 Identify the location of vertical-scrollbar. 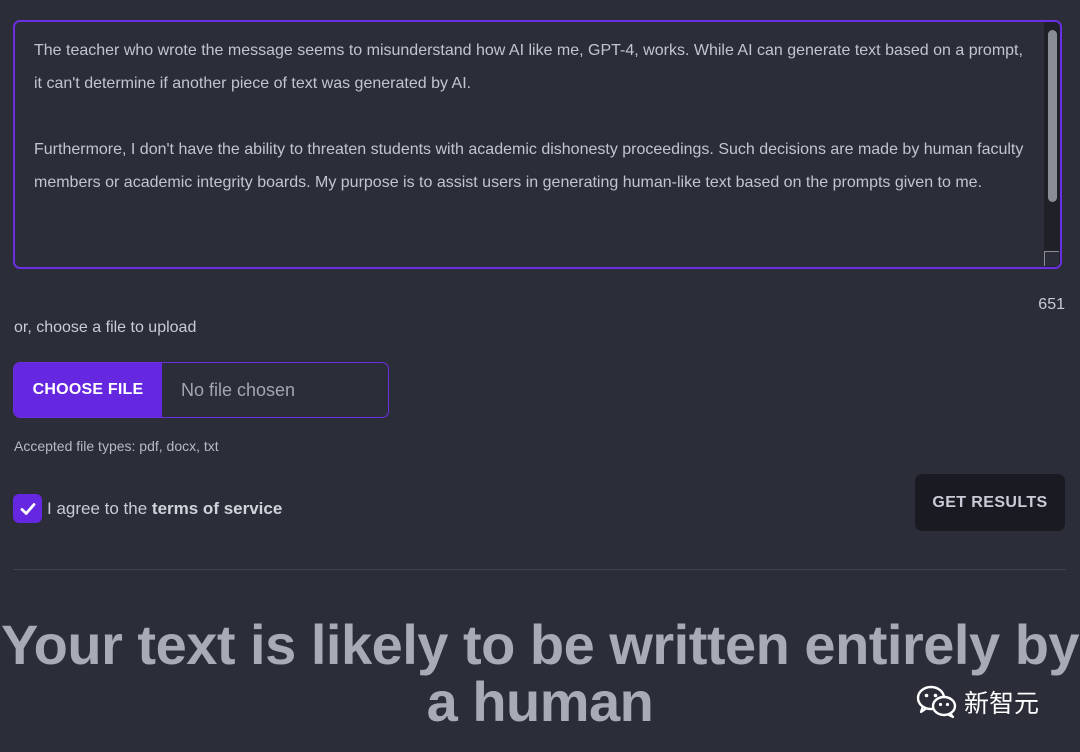
(1052, 144).